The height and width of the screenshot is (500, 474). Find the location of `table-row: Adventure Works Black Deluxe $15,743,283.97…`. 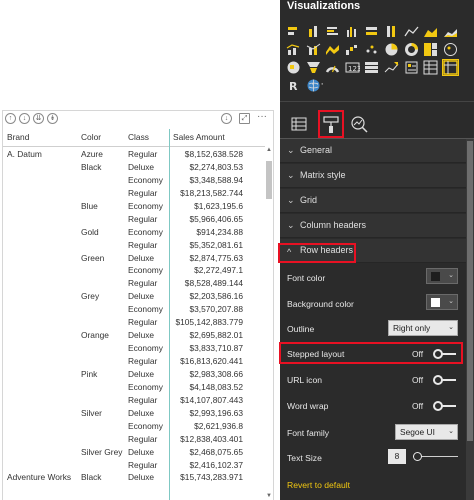

table-row: Adventure Works Black Deluxe $15,743,283.97… is located at coordinates (134, 476).